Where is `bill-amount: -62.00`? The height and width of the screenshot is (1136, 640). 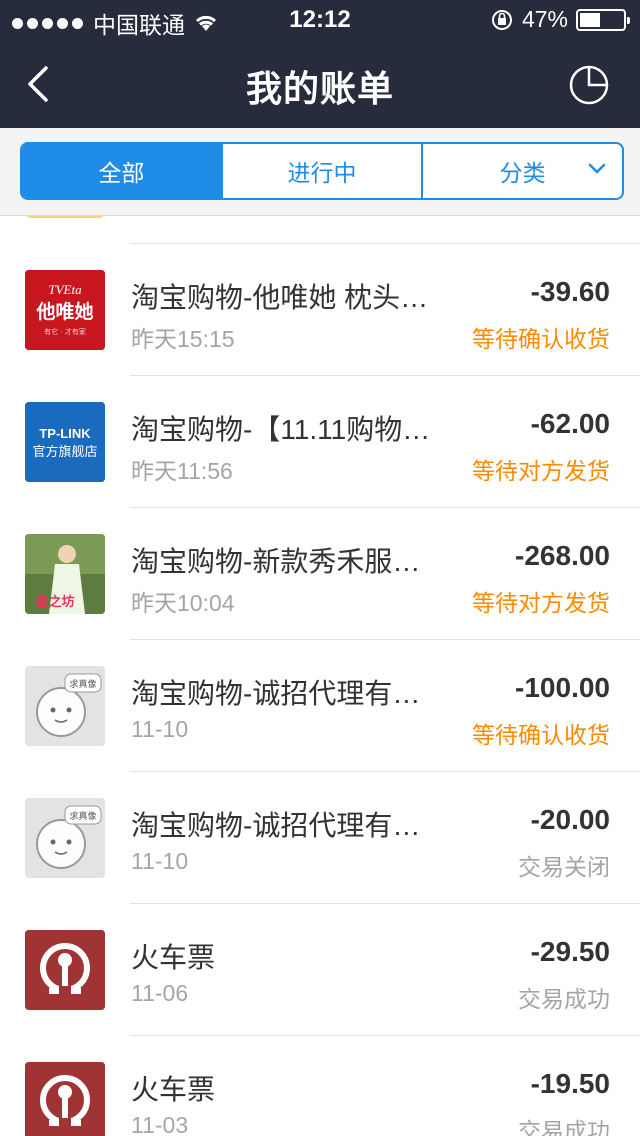 bill-amount: -62.00 is located at coordinates (570, 423).